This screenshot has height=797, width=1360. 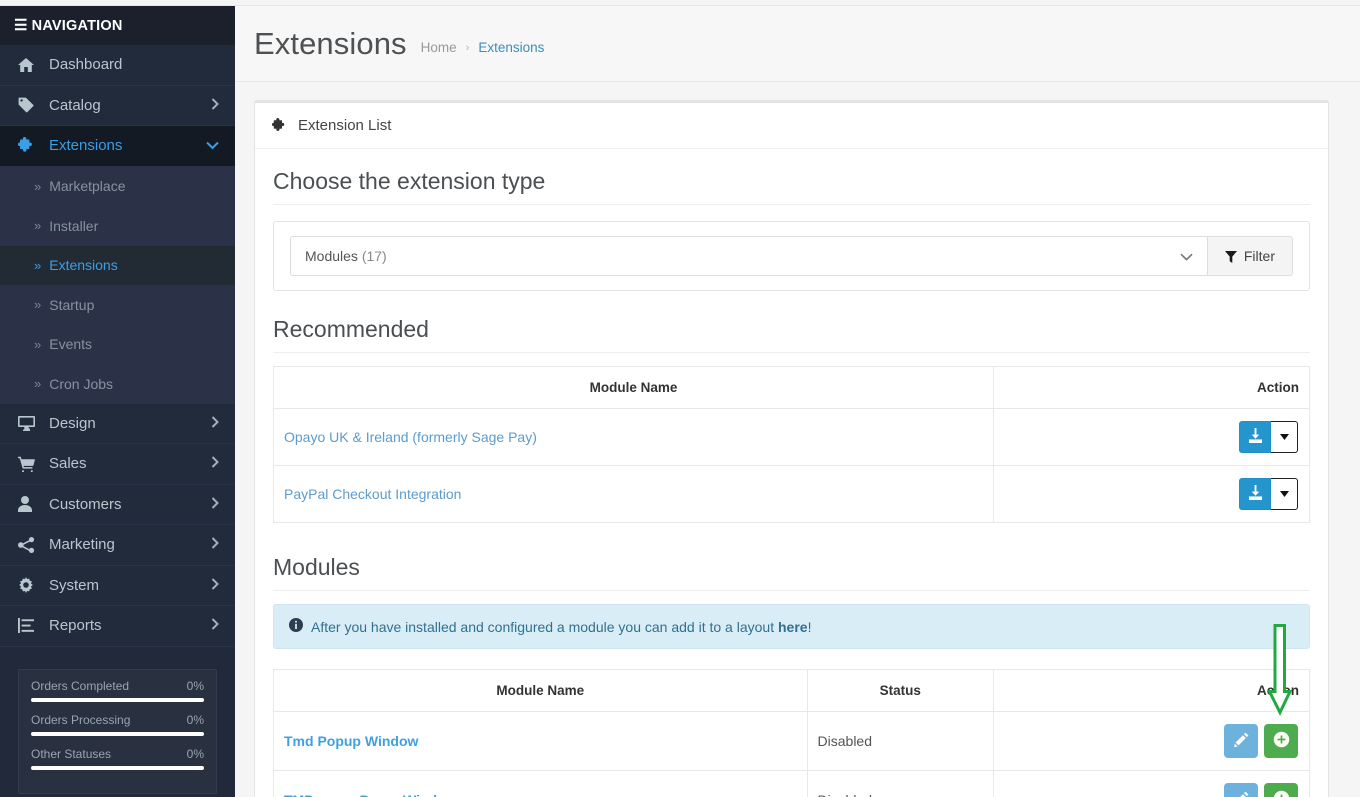 I want to click on recommended-module-link: PayPal Checkout Integration, so click(x=372, y=494).